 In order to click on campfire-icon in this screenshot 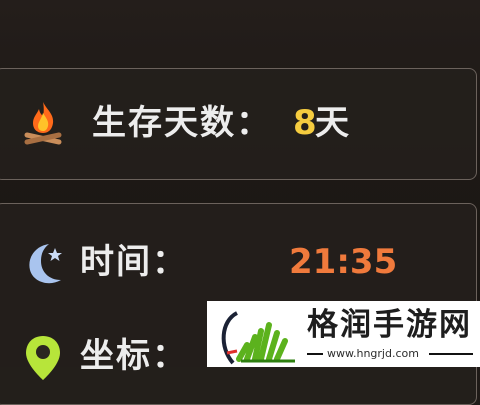, I will do `click(43, 125)`.